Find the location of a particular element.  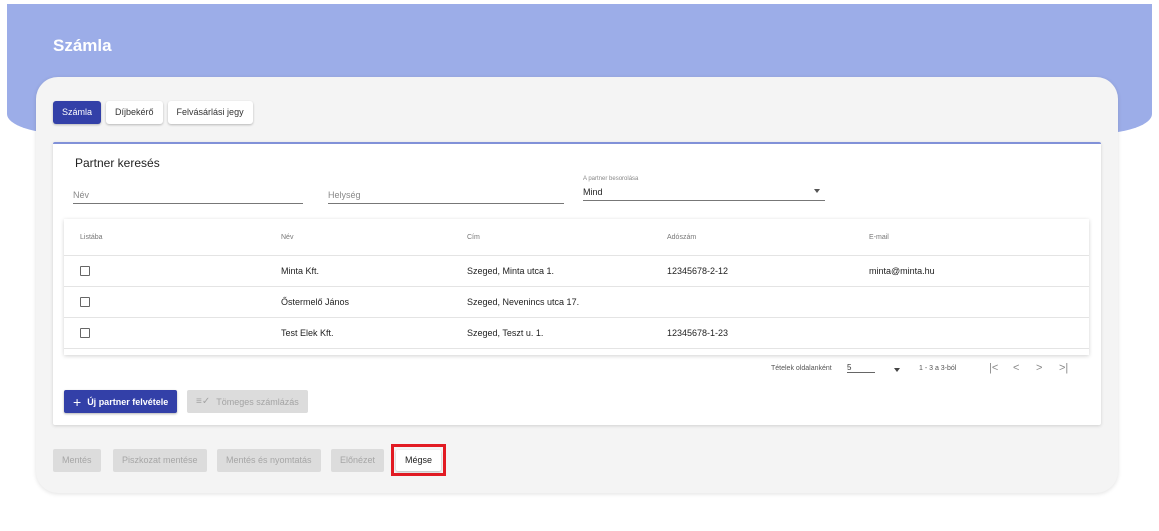

cell-email: minta@minta.hu is located at coordinates (902, 271).